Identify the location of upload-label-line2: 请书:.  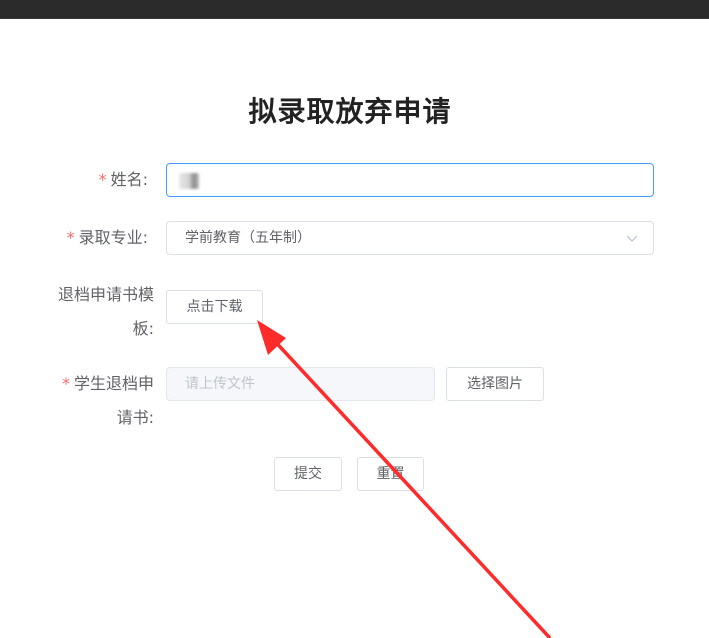
(135, 417).